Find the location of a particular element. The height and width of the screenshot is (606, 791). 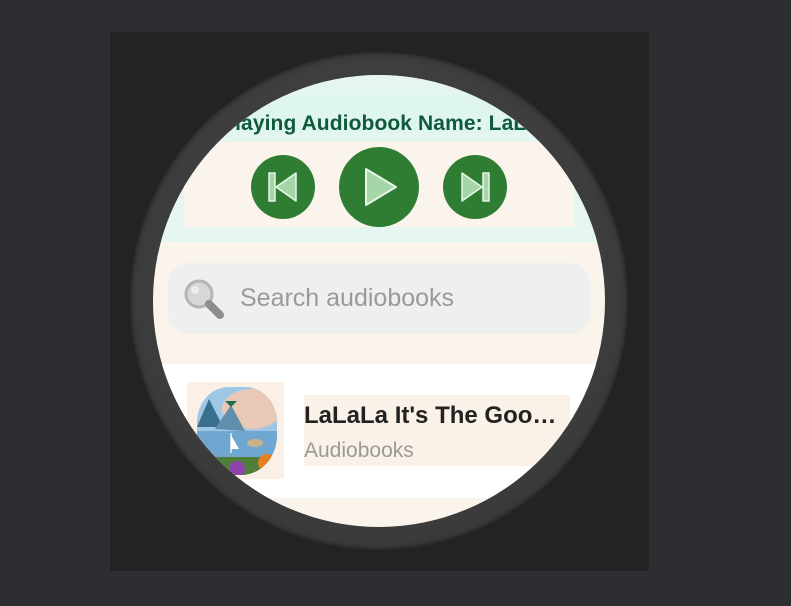

landscape-painting-thumbnail is located at coordinates (237, 431).